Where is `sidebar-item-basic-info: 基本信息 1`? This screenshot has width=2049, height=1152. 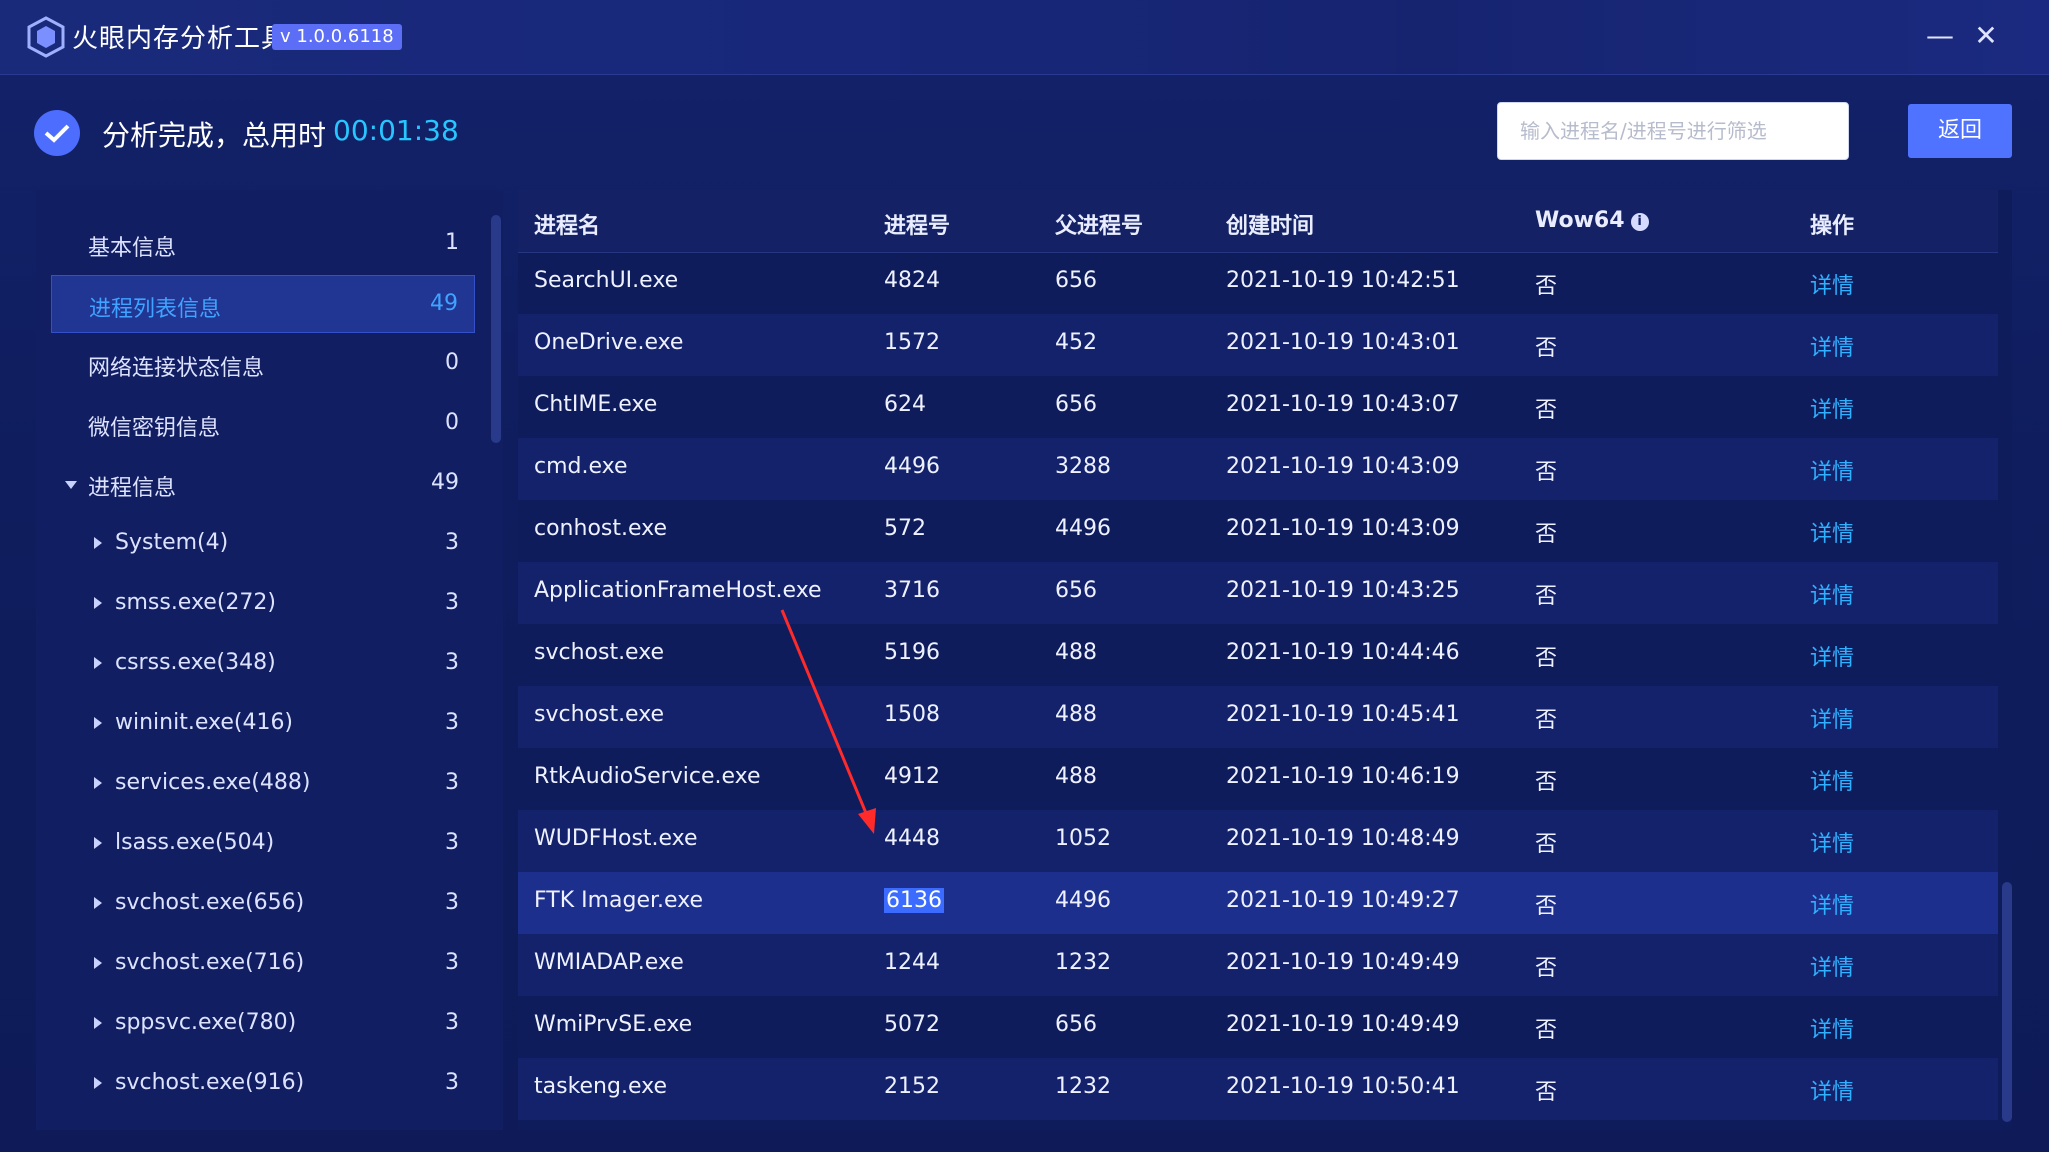
sidebar-item-basic-info: 基本信息 1 is located at coordinates (263, 244).